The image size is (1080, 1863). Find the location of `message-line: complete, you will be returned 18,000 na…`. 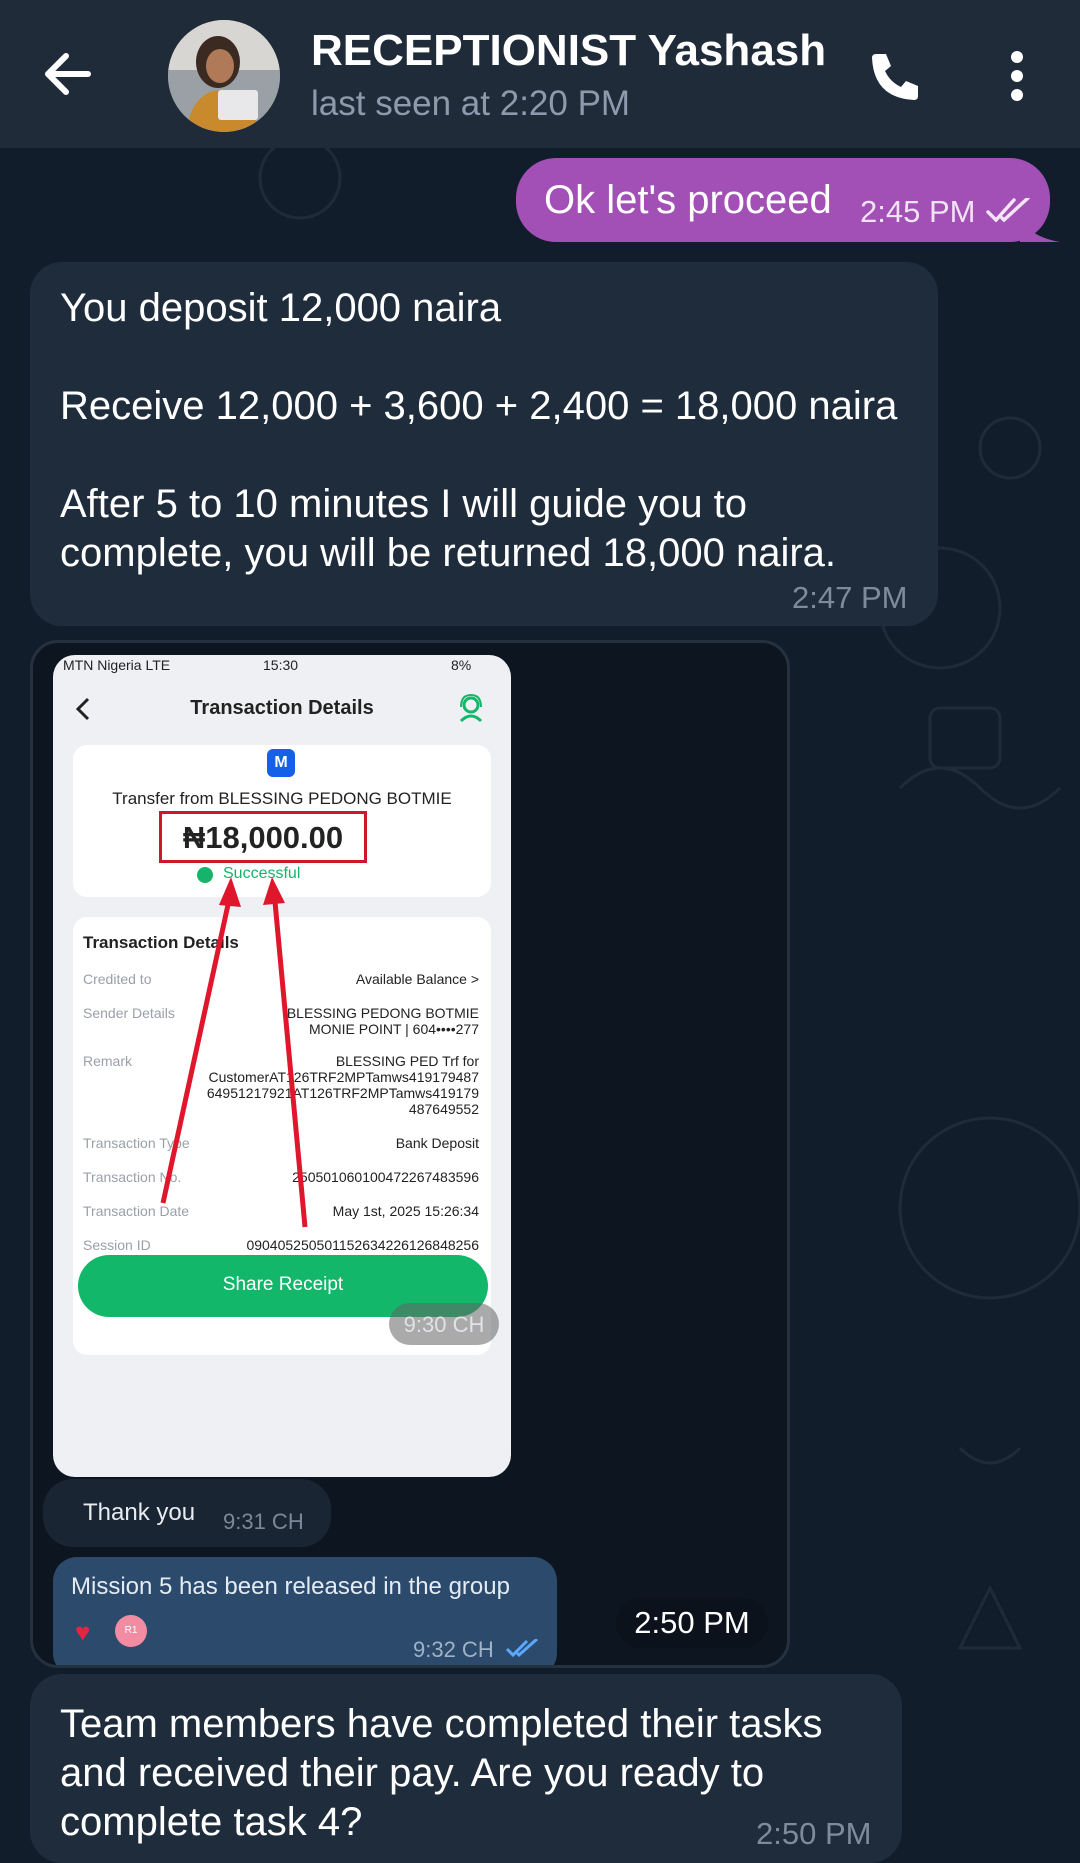

message-line: complete, you will be returned 18,000 na… is located at coordinates (448, 553).